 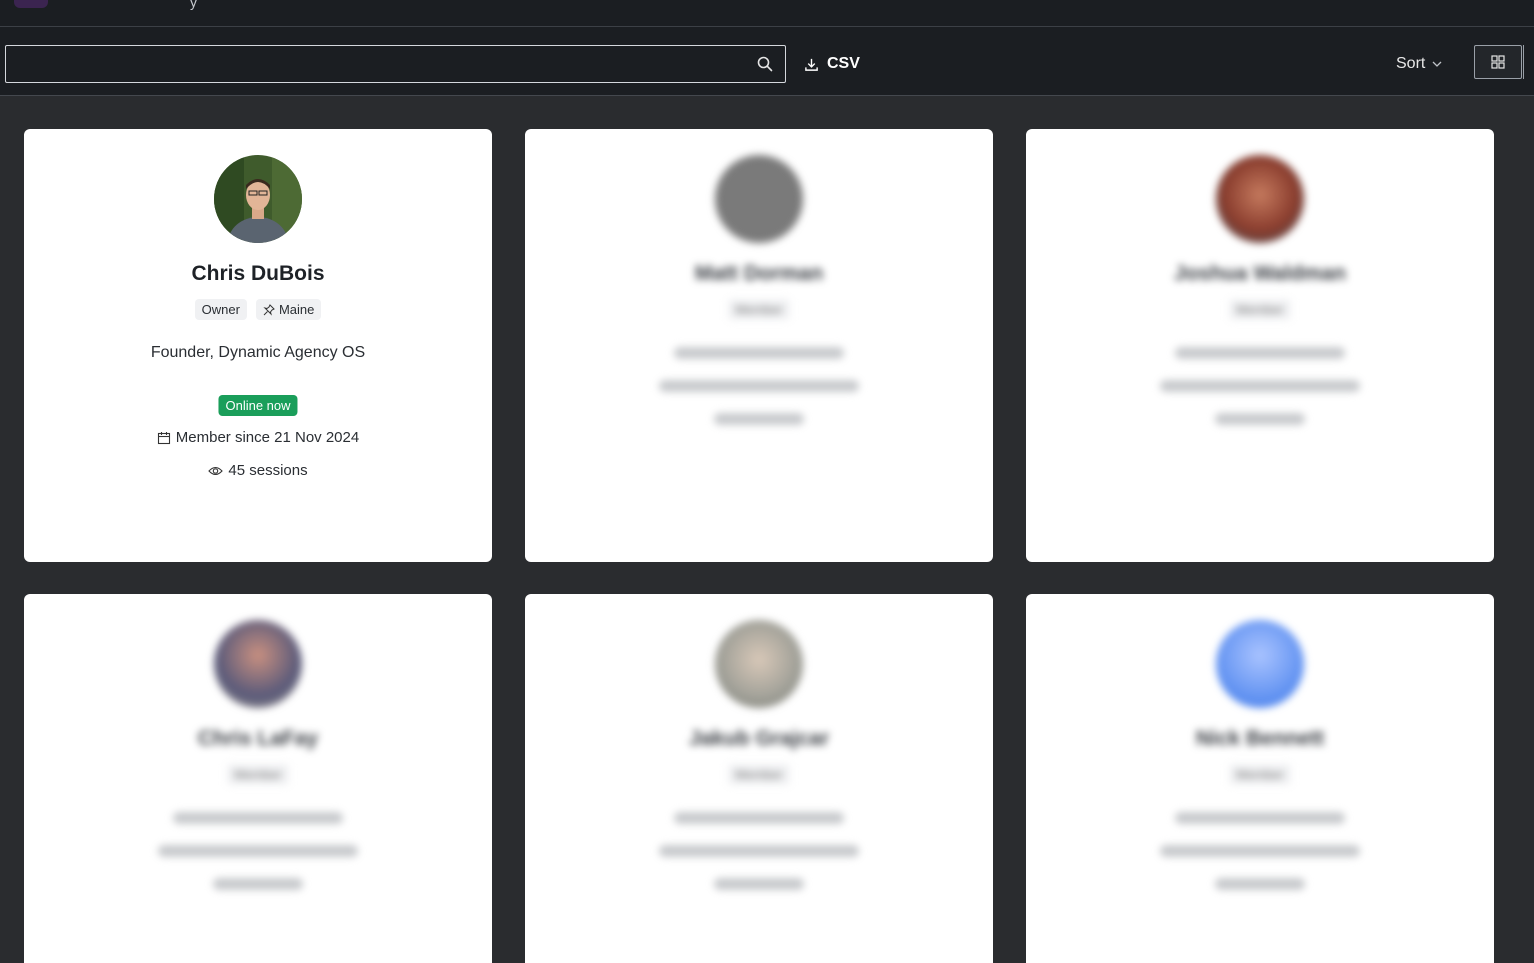 I want to click on member-name: Matt Dorman, so click(x=759, y=273).